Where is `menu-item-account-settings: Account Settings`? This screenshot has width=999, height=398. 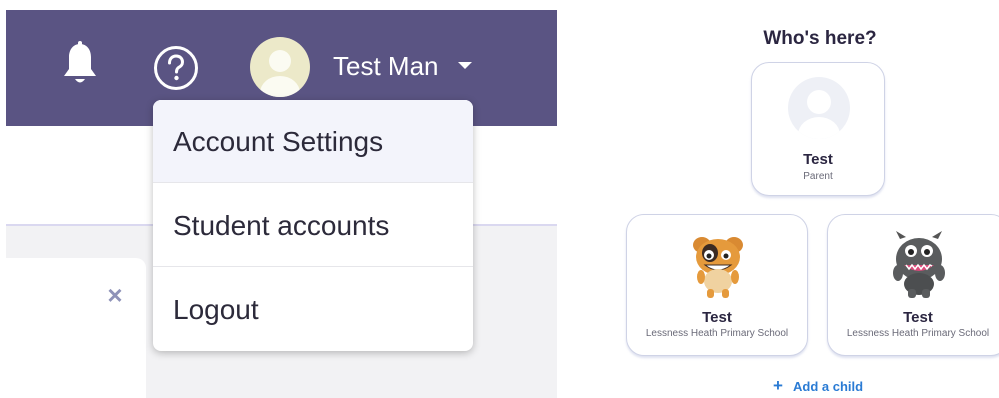 menu-item-account-settings: Account Settings is located at coordinates (313, 141).